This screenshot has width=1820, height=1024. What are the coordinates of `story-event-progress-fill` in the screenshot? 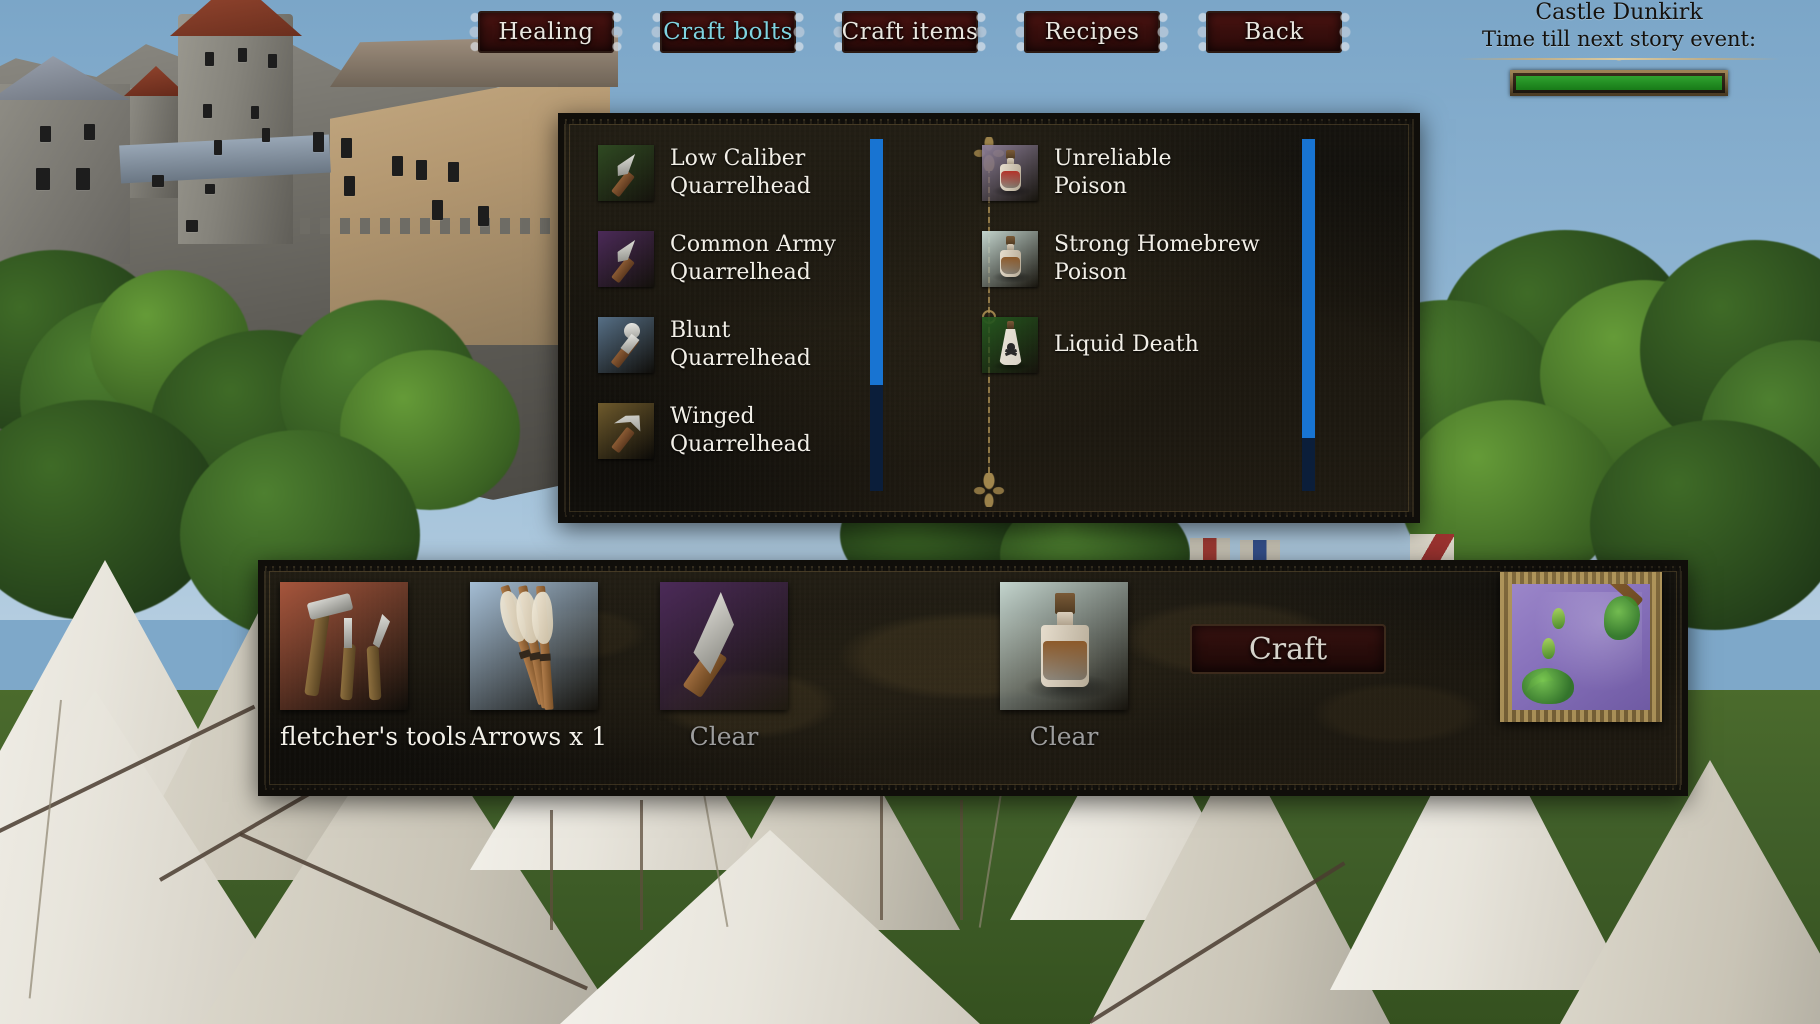 It's located at (1619, 83).